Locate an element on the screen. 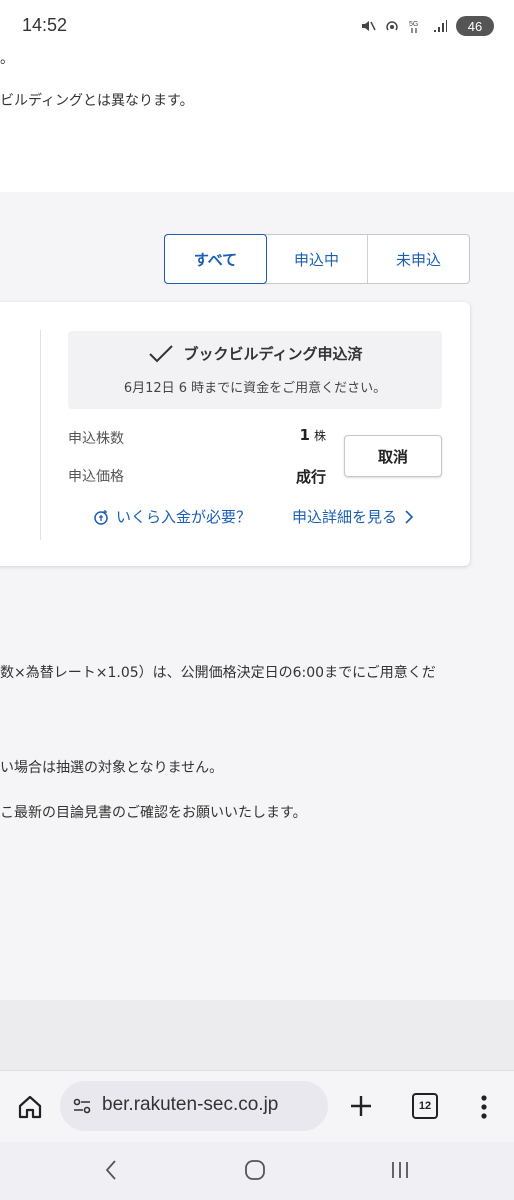 This screenshot has height=1200, width=514. more-menu-icon is located at coordinates (484, 1107).